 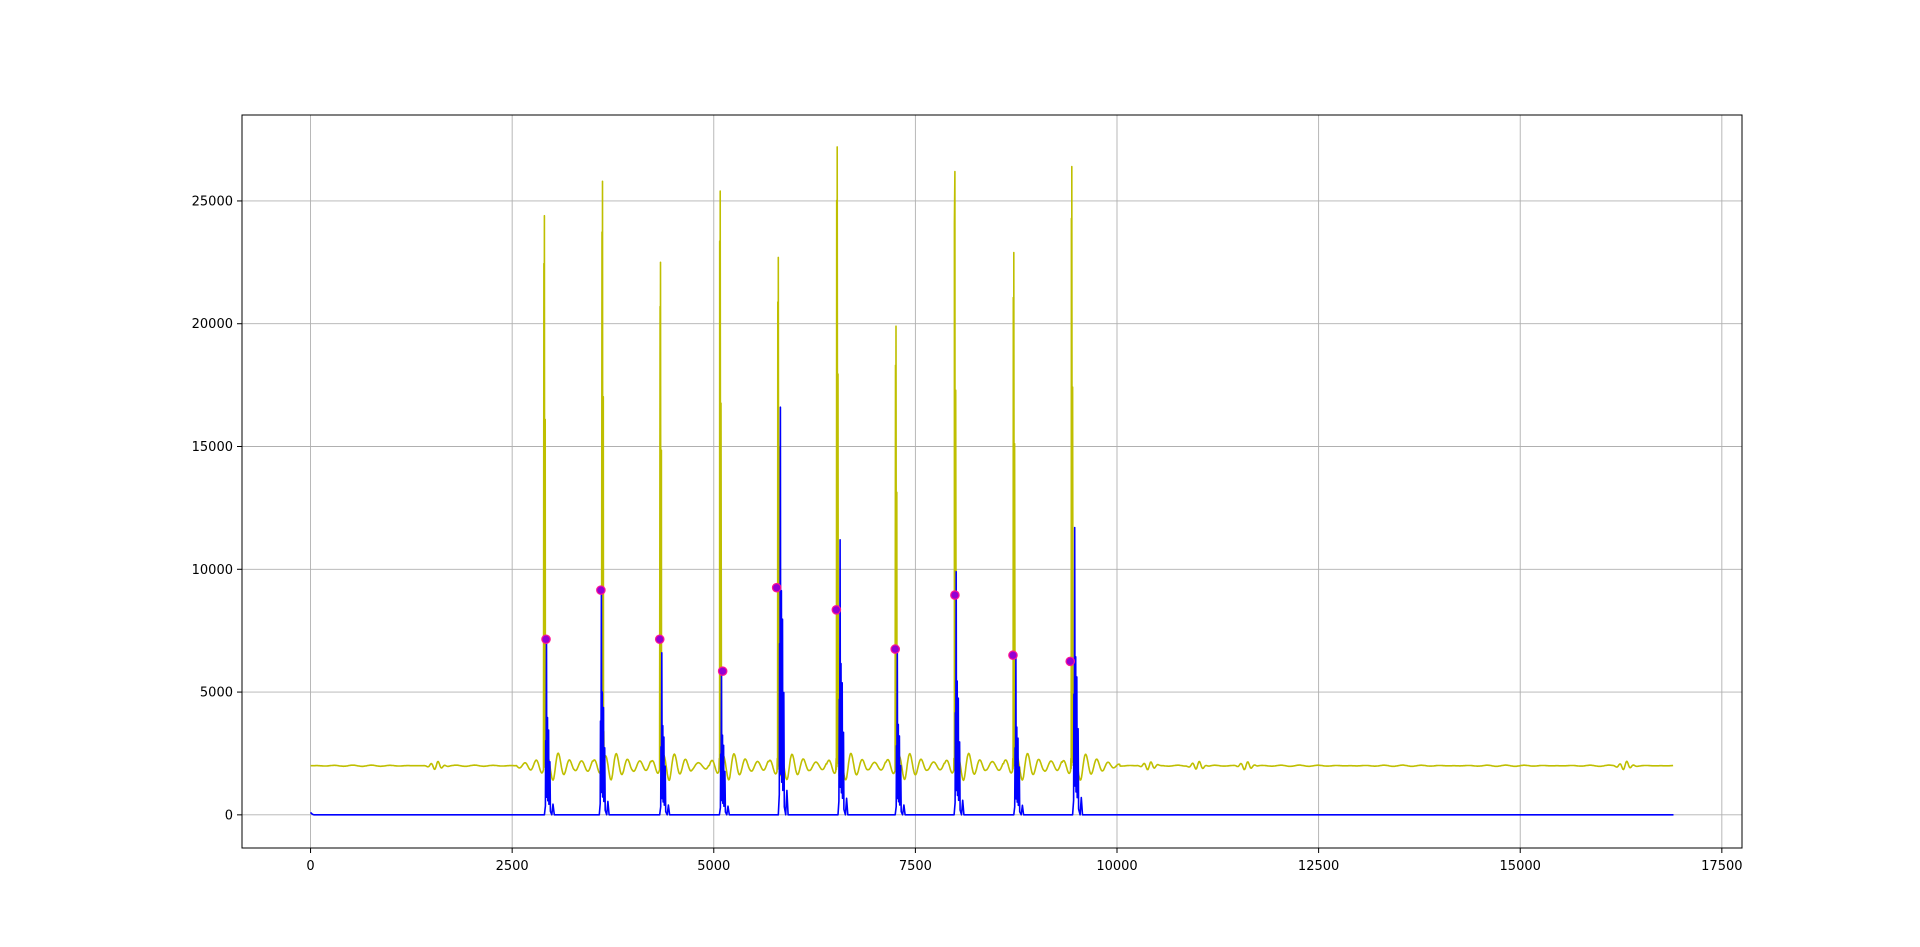 I want to click on x-tick-label: 15000, so click(x=1520, y=866).